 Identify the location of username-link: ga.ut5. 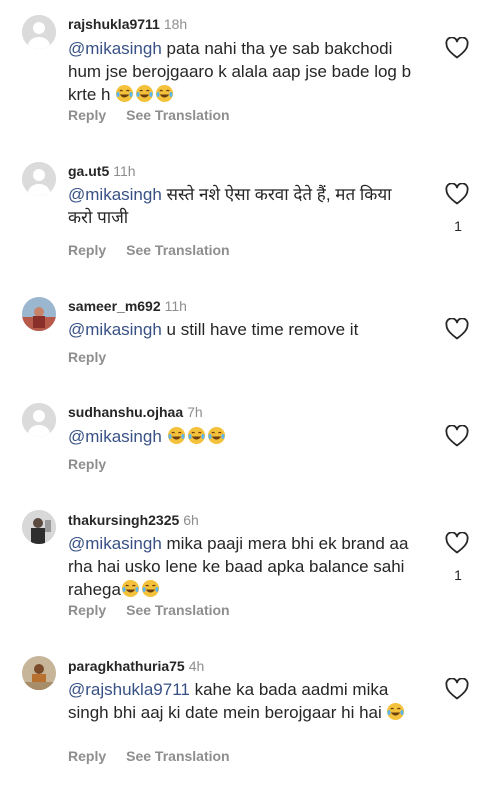
(88, 171).